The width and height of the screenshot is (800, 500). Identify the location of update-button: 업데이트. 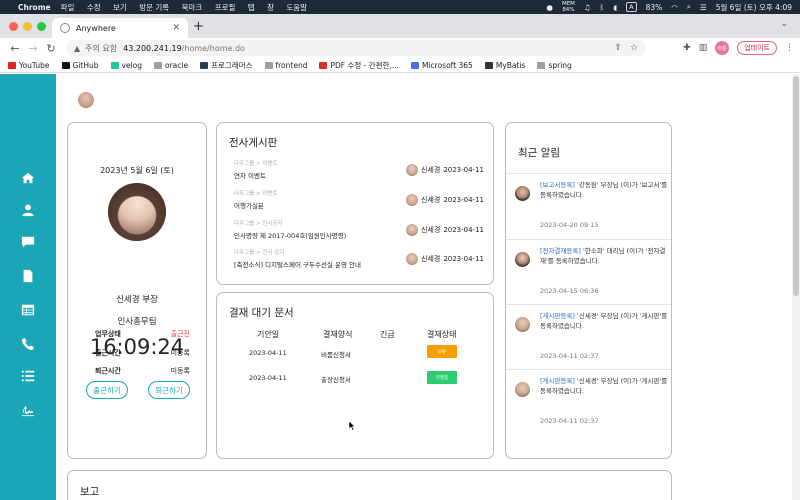
(757, 48).